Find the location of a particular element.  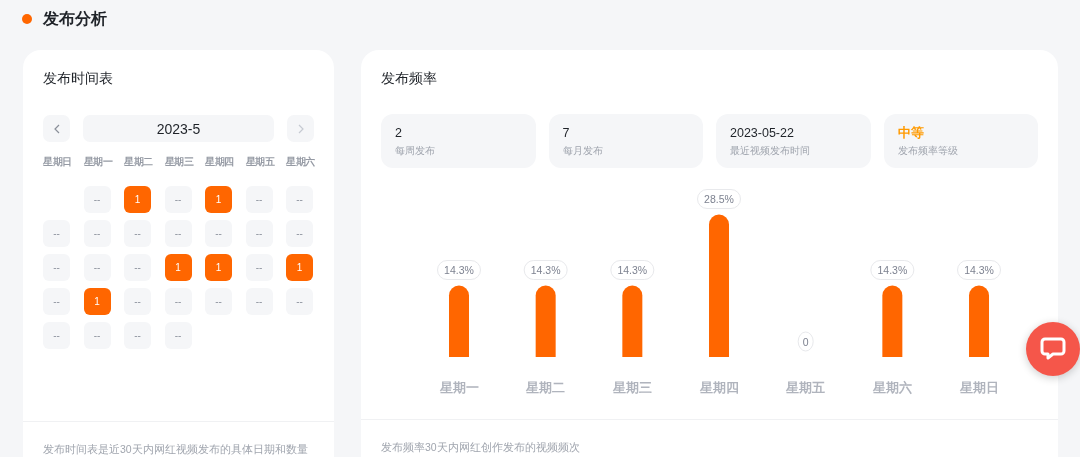

chat-button is located at coordinates (1053, 349).